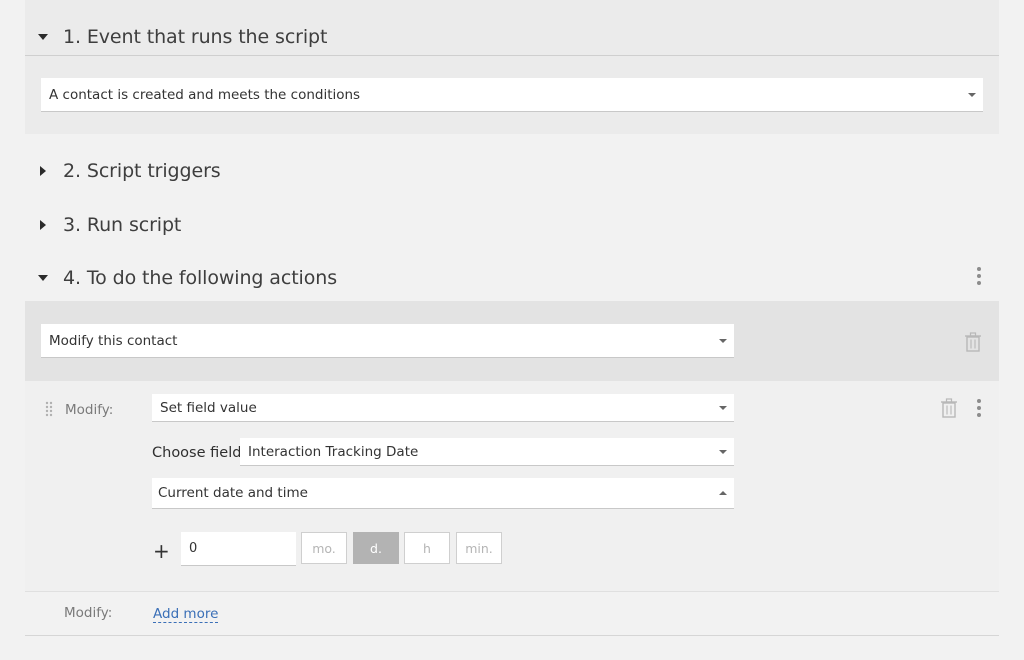  Describe the element at coordinates (487, 452) in the screenshot. I see `field-select: Interaction Tracking Date` at that location.